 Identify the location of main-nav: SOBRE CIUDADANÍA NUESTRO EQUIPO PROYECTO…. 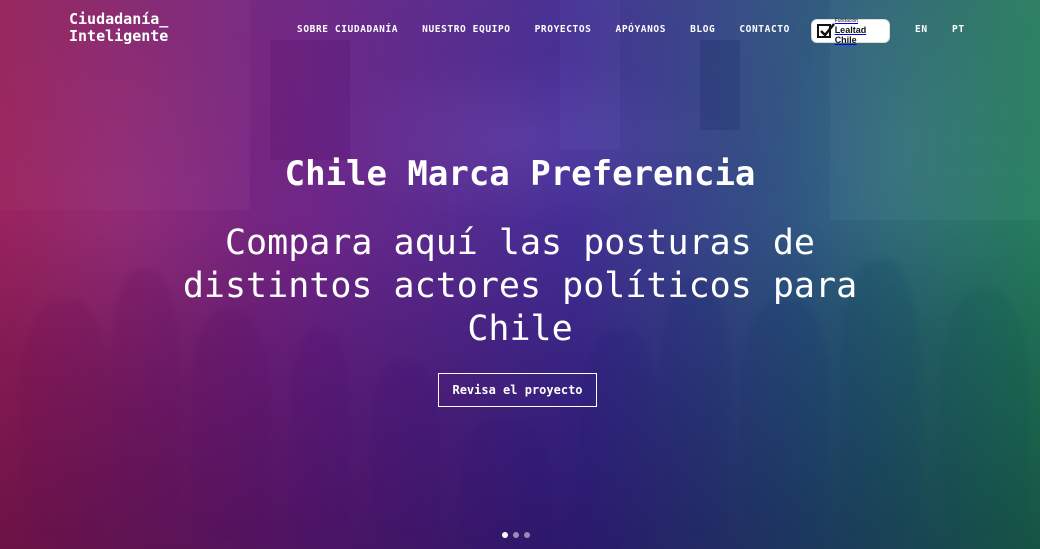
(555, 29).